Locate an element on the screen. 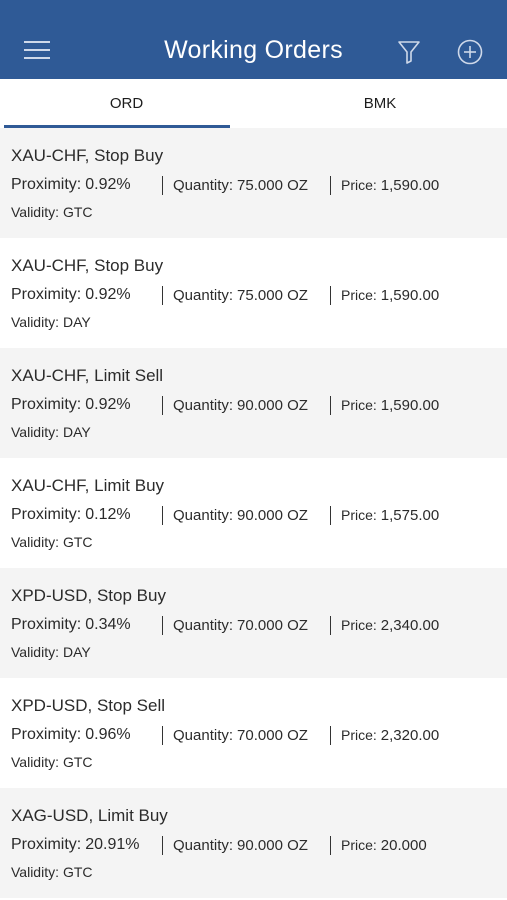 This screenshot has height=900, width=507. proximity-value: 0.96% is located at coordinates (108, 734).